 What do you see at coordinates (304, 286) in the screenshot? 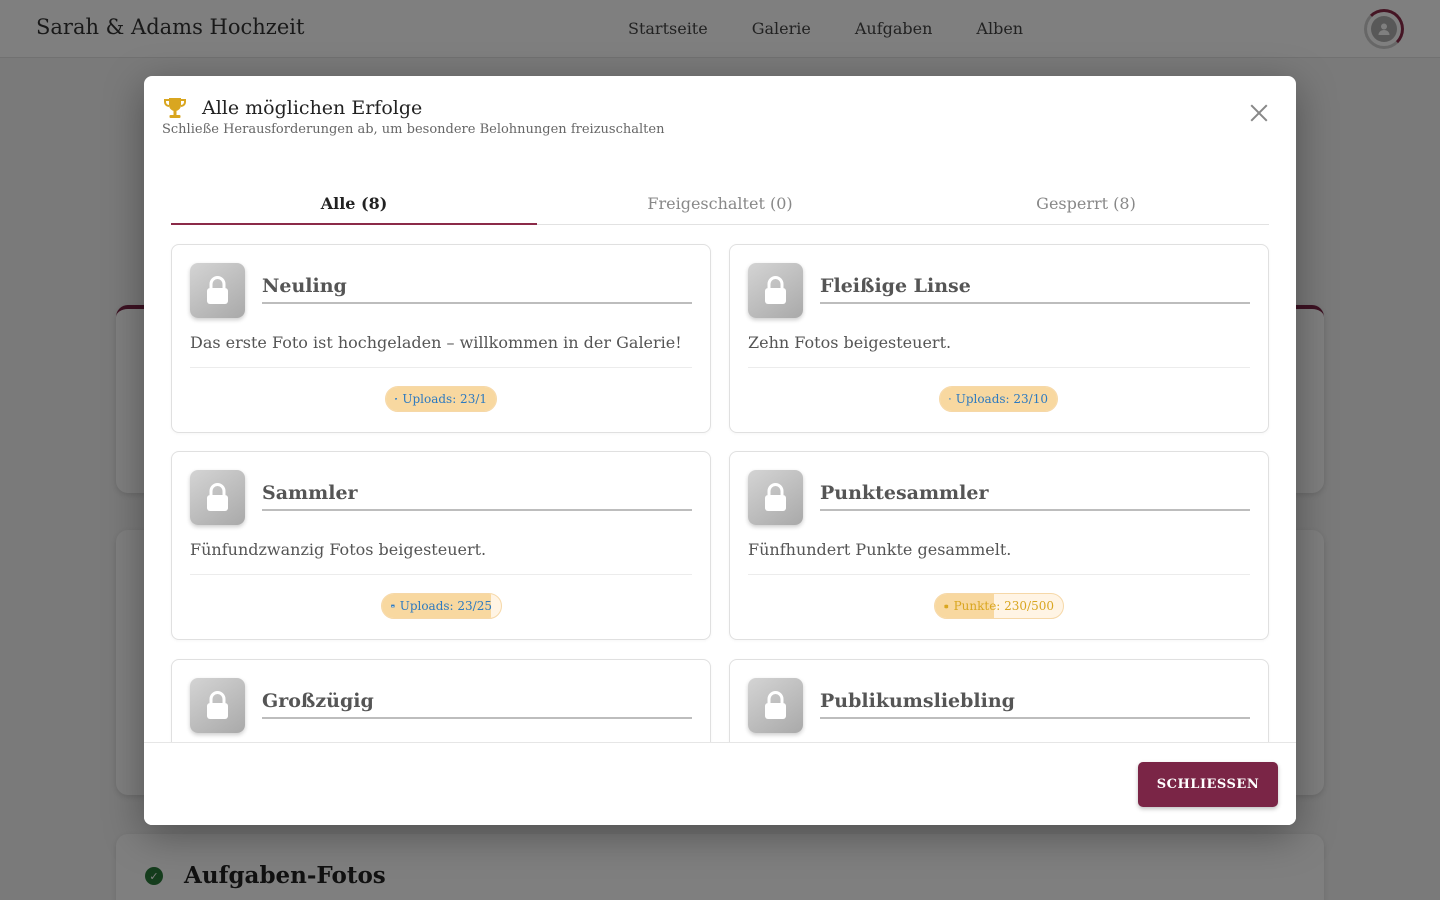
I see `achievement-title: Neuling` at bounding box center [304, 286].